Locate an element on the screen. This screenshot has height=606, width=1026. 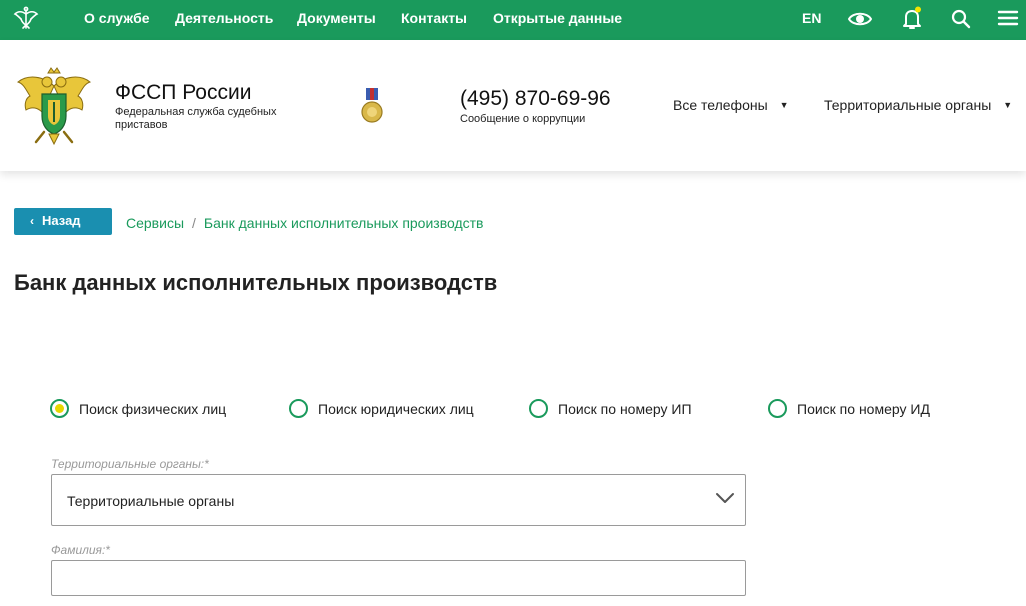
regional-offices-label: Территориальные органы is located at coordinates (908, 105).